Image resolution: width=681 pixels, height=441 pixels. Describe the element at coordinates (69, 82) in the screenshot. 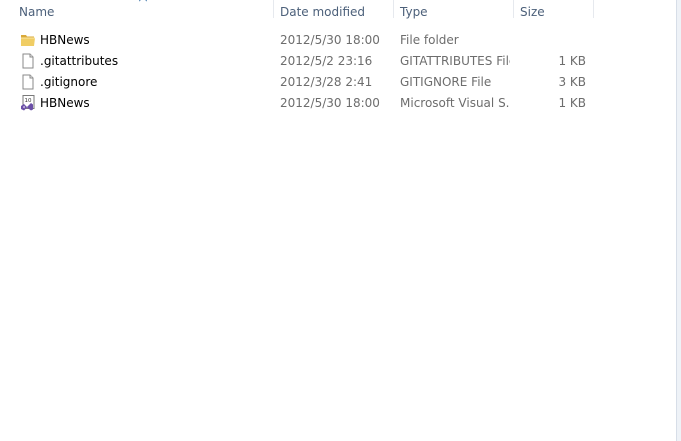

I see `file-name: .gitignore` at that location.